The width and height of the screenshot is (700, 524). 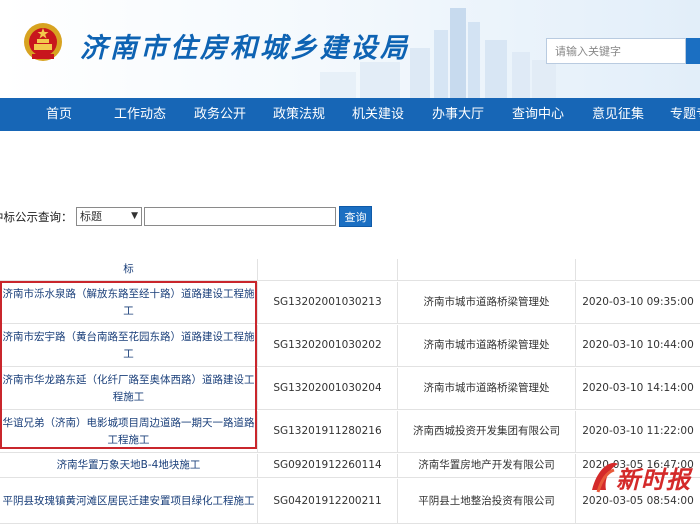 What do you see at coordinates (638, 388) in the screenshot?
I see `publish-date: 2020-03-10 14:14:00` at bounding box center [638, 388].